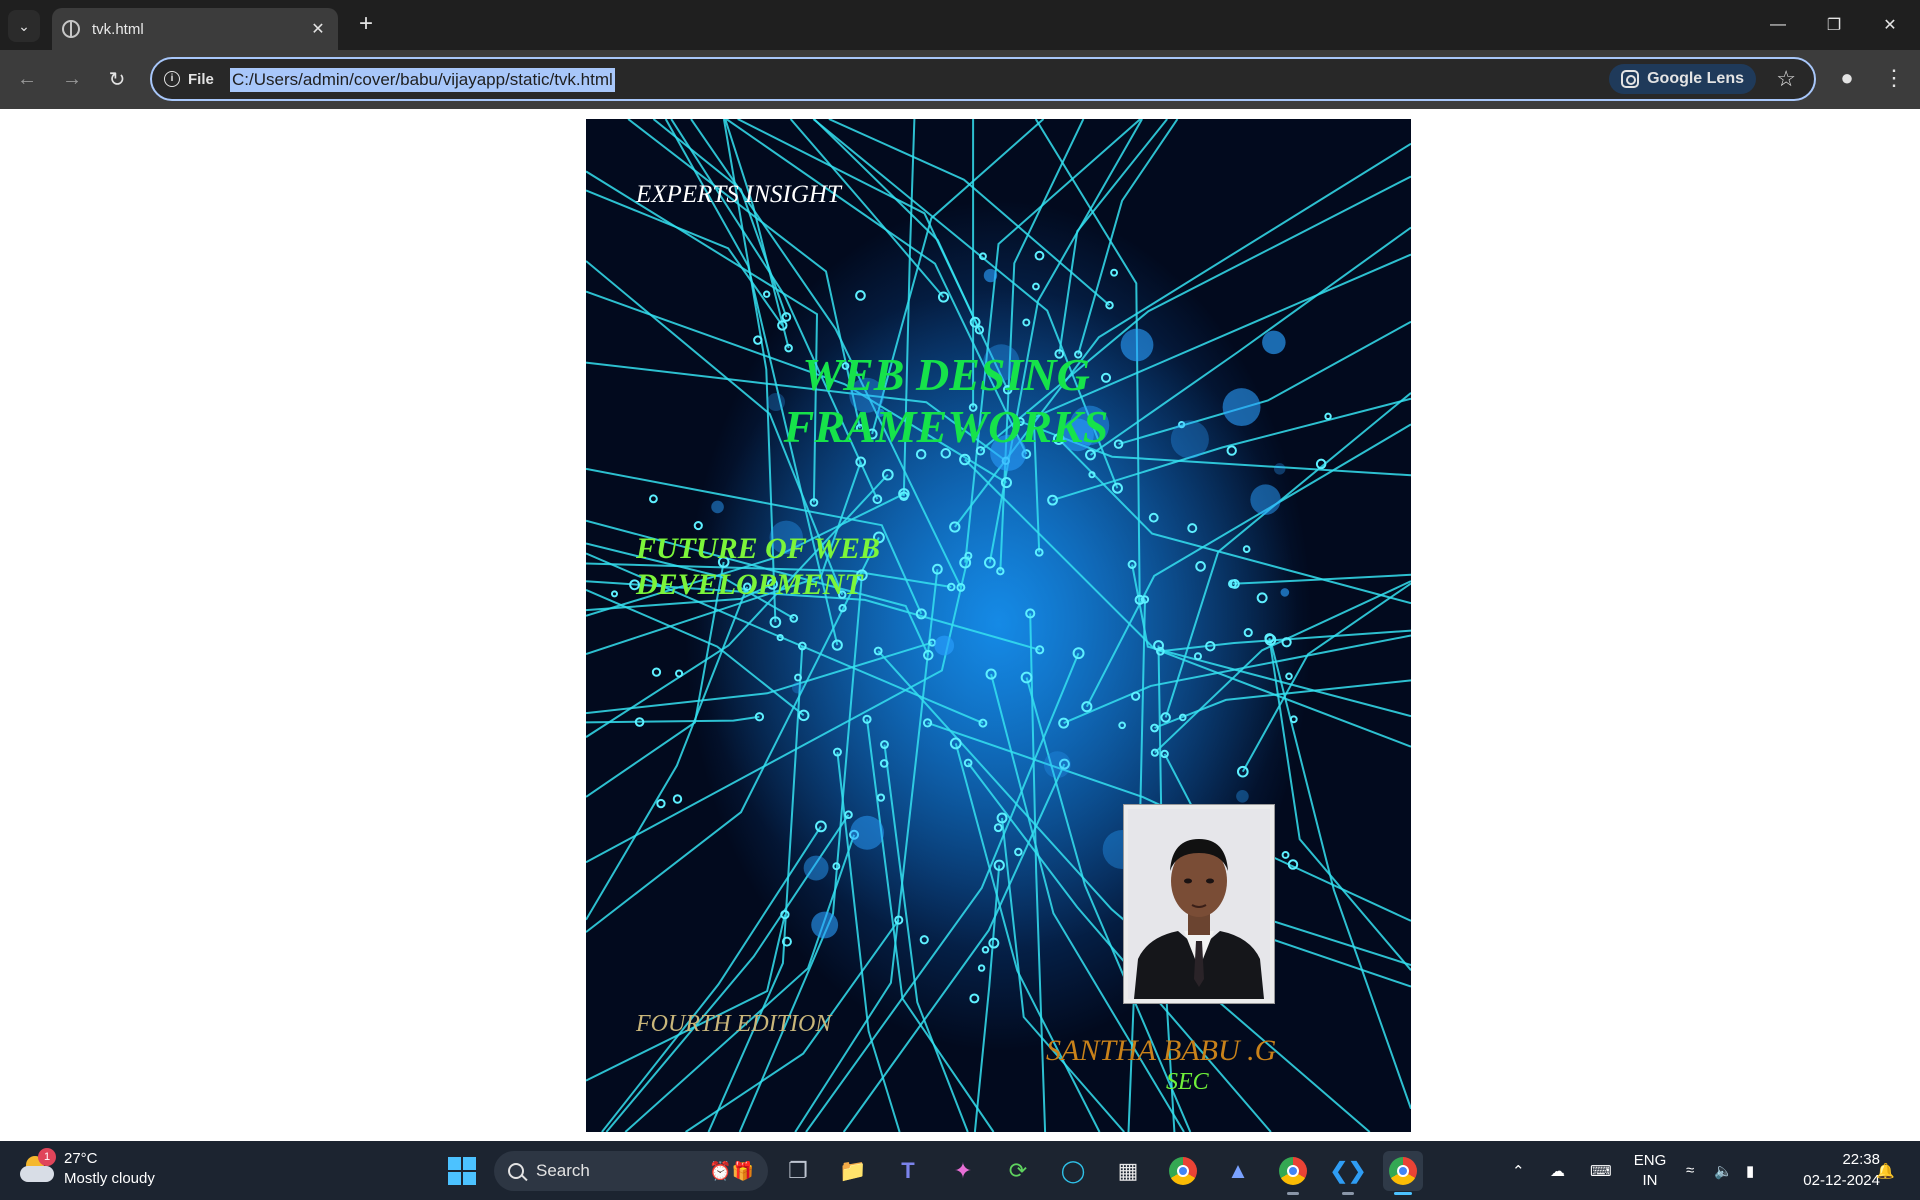 The height and width of the screenshot is (1200, 1920). I want to click on profile-icon: ●, so click(1847, 79).